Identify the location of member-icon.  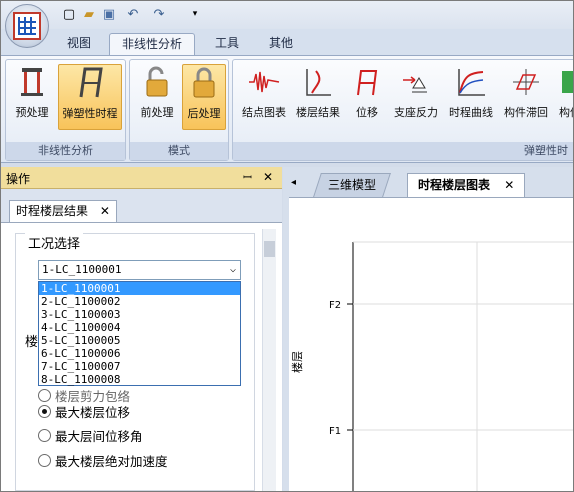
(563, 82).